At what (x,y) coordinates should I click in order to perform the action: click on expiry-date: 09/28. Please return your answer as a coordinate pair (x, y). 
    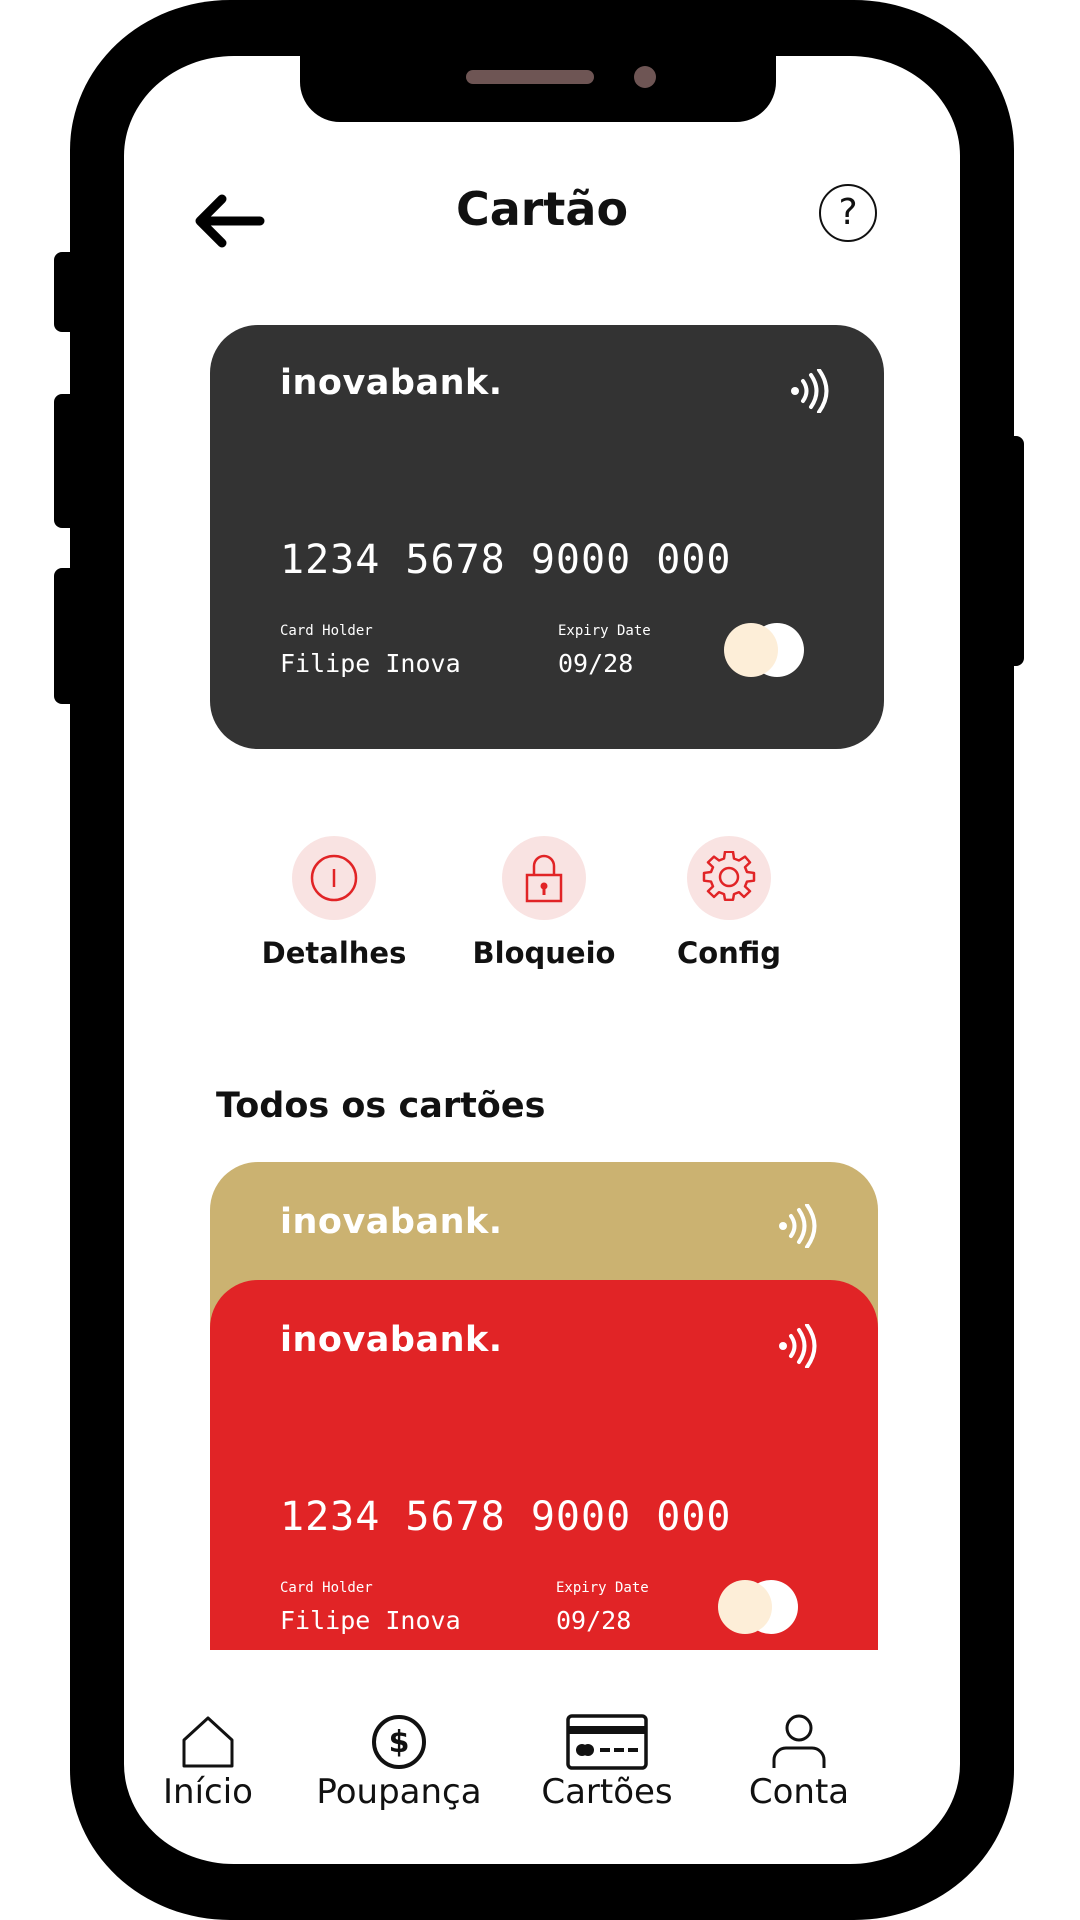
    Looking at the image, I should click on (596, 663).